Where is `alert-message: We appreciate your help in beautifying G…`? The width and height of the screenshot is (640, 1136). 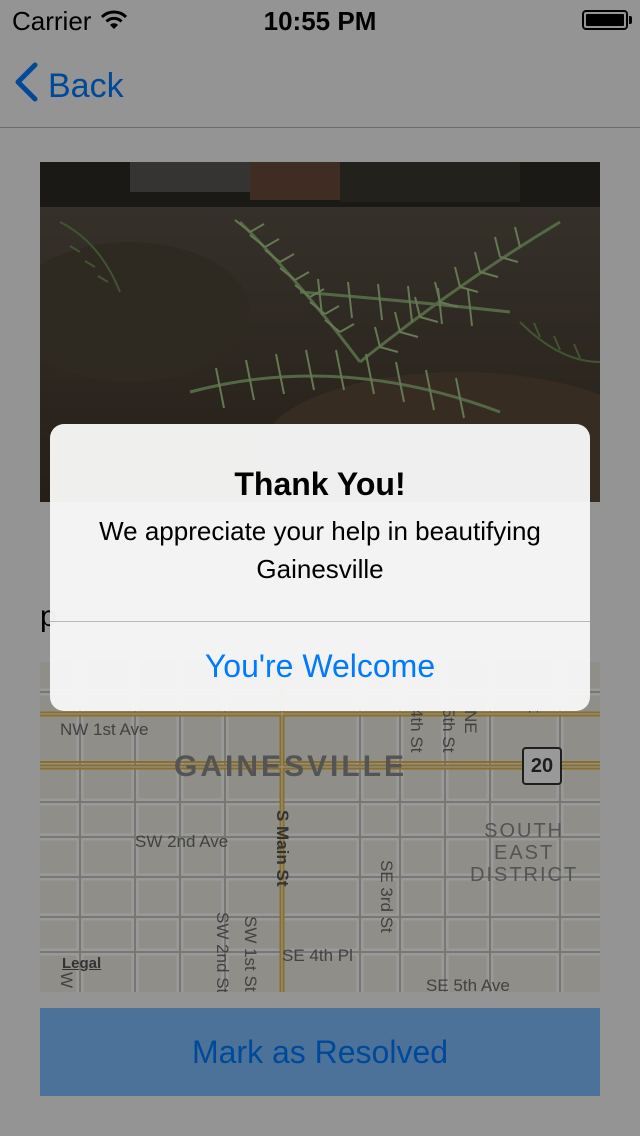 alert-message: We appreciate your help in beautifying G… is located at coordinates (320, 550).